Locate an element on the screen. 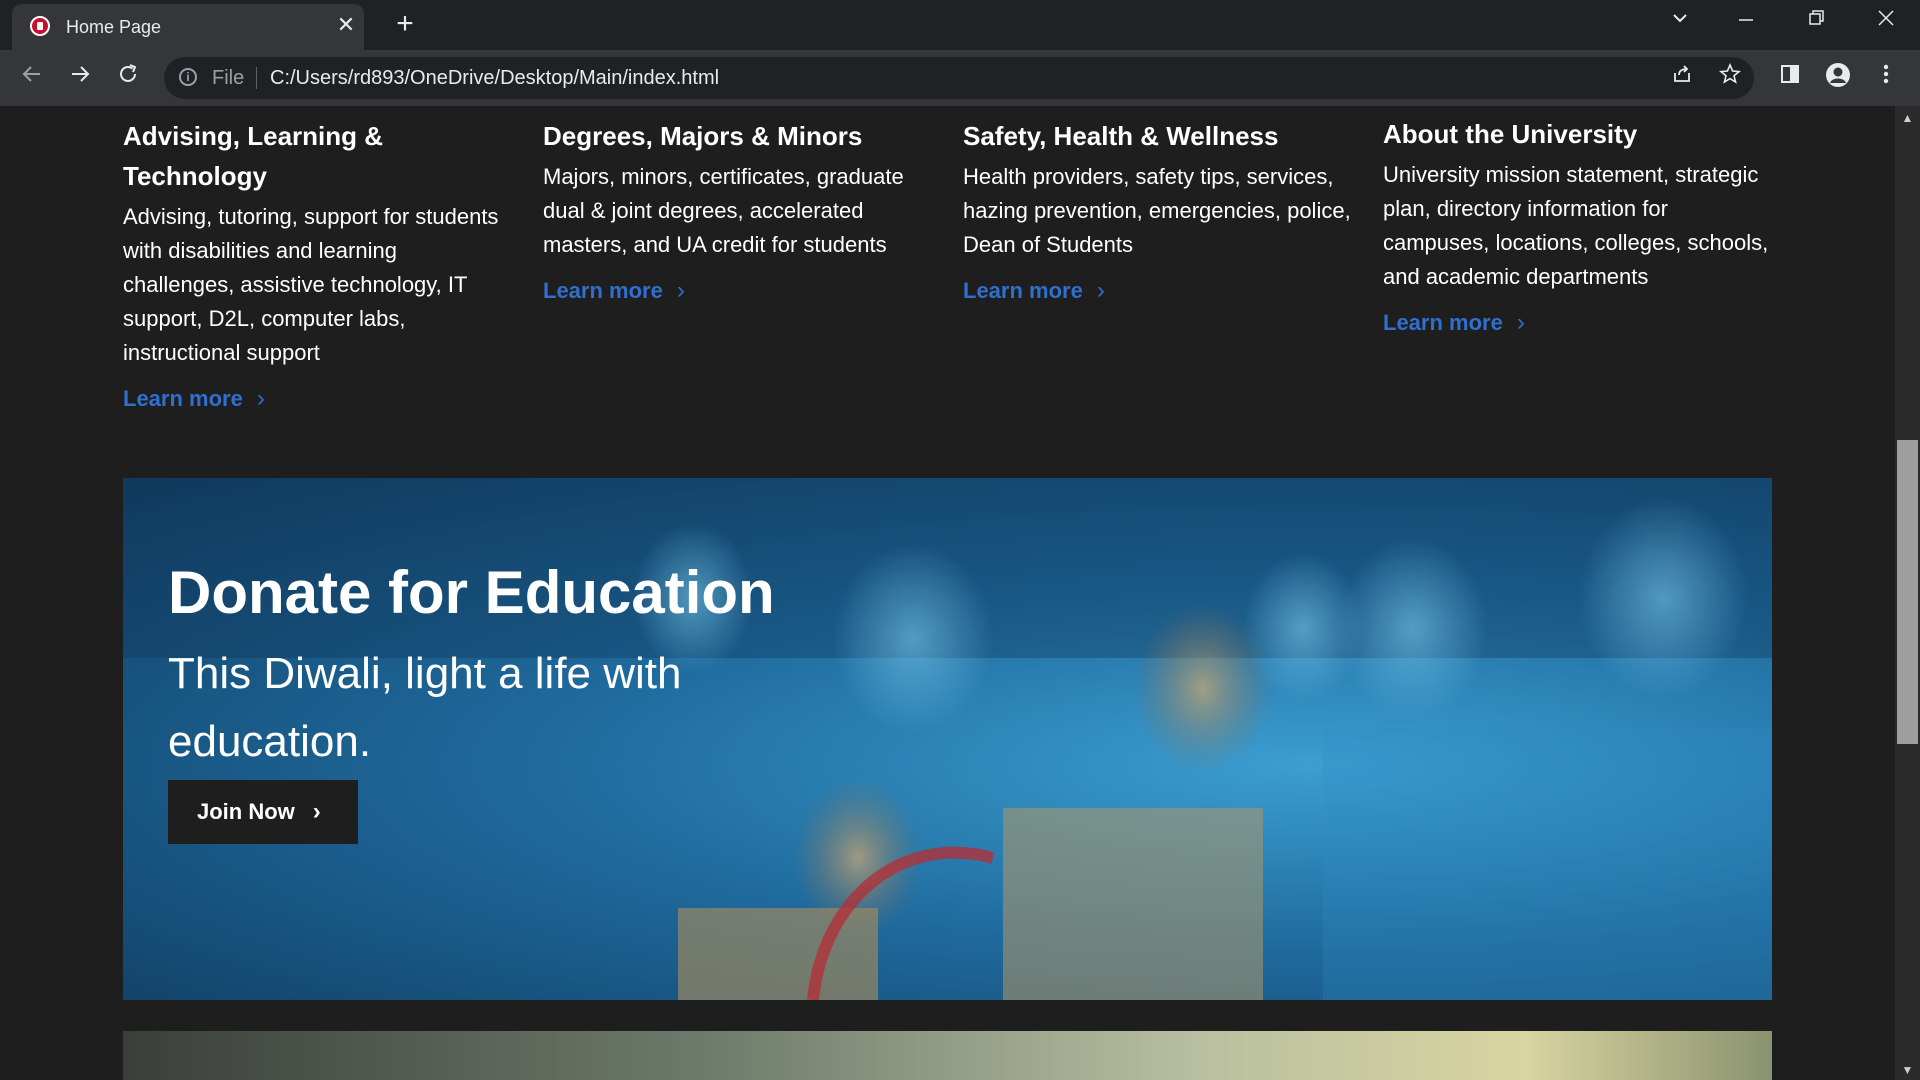 Image resolution: width=1920 pixels, height=1080 pixels. tab-strip: Home Page ✕ + is located at coordinates (960, 25).